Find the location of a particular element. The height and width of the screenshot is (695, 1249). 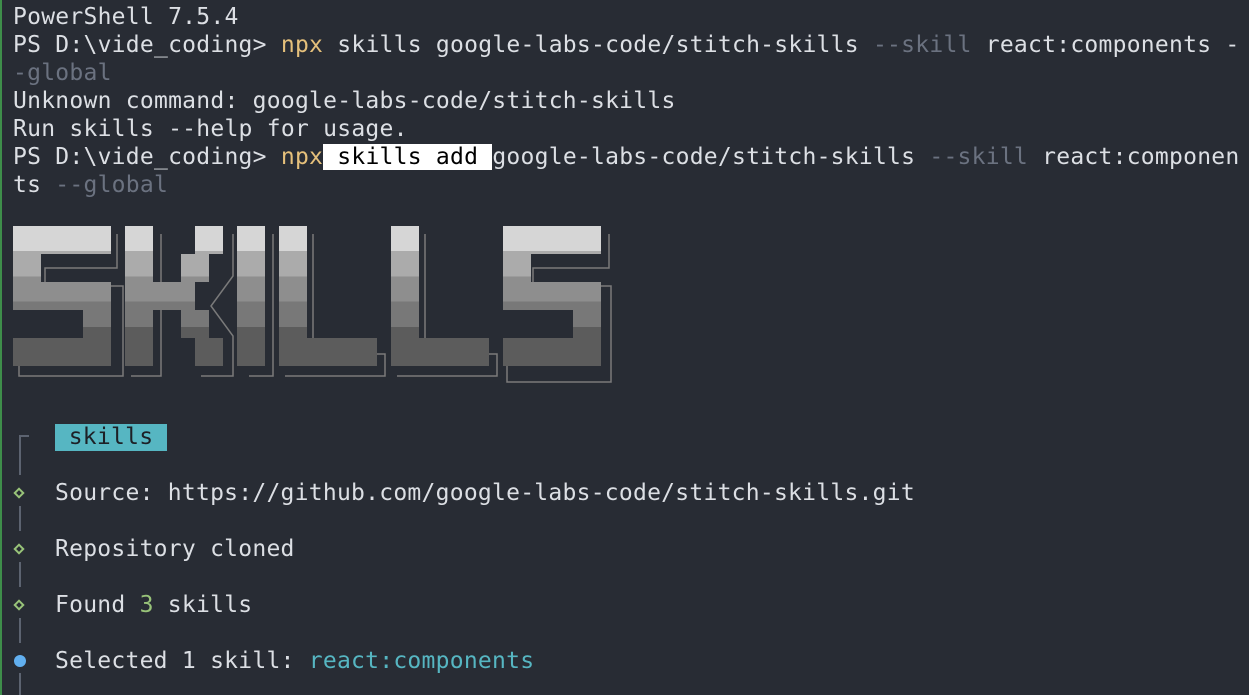

terminal-accent-edge is located at coordinates (1, 347).